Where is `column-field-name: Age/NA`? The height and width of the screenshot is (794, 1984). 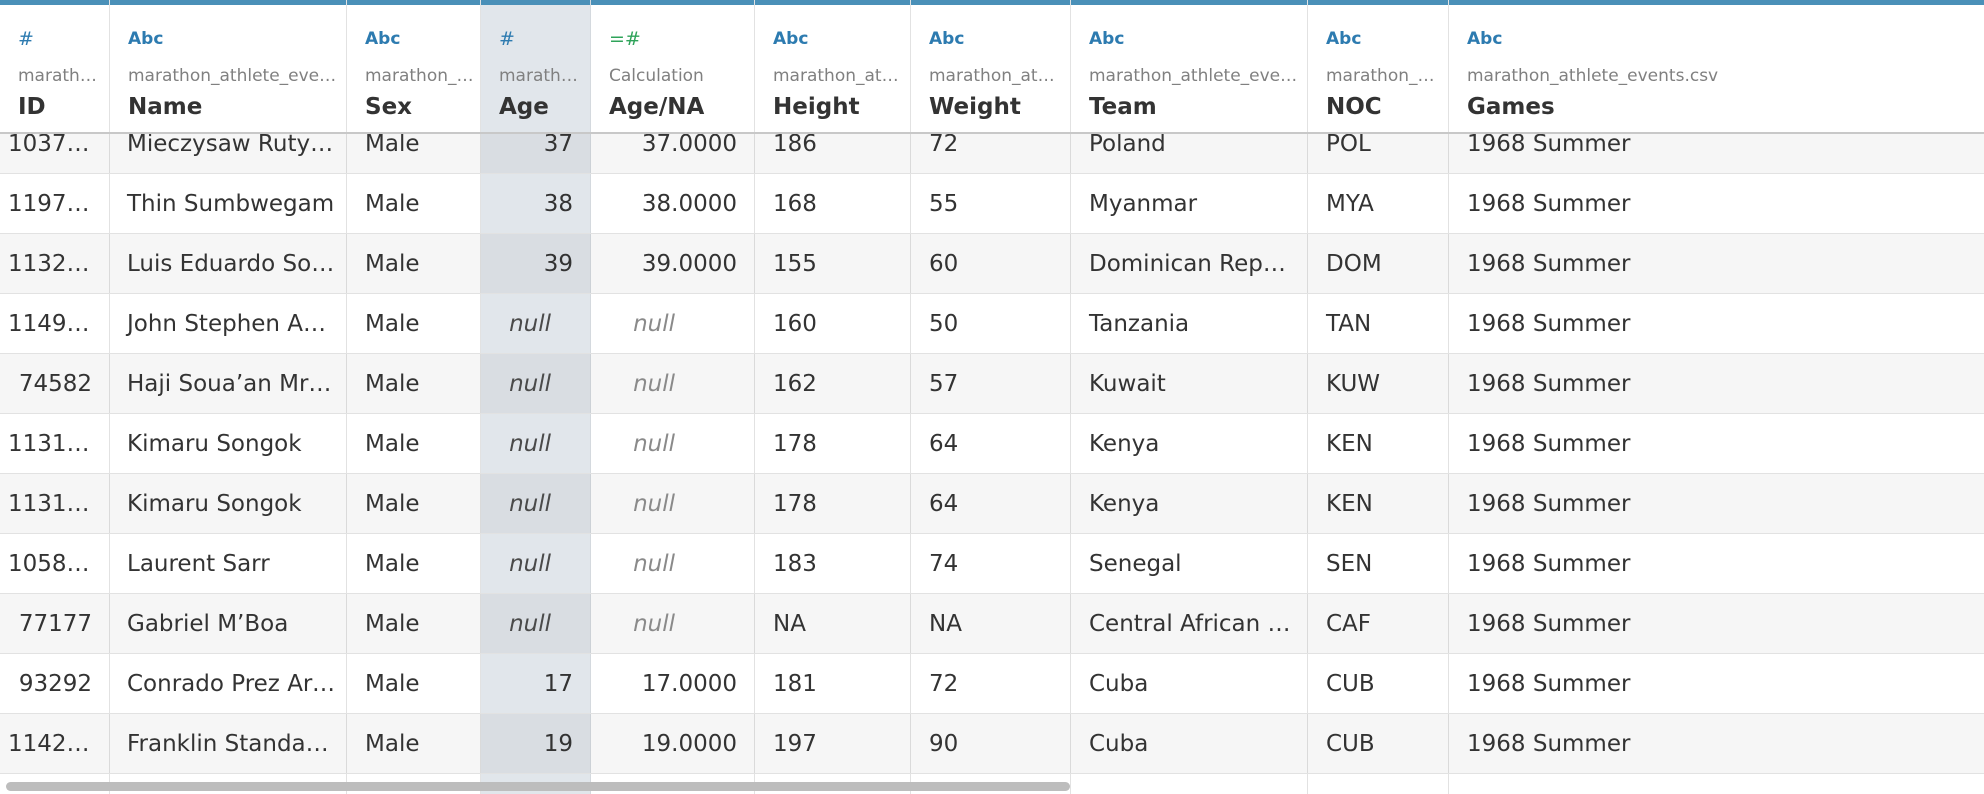
column-field-name: Age/NA is located at coordinates (679, 107).